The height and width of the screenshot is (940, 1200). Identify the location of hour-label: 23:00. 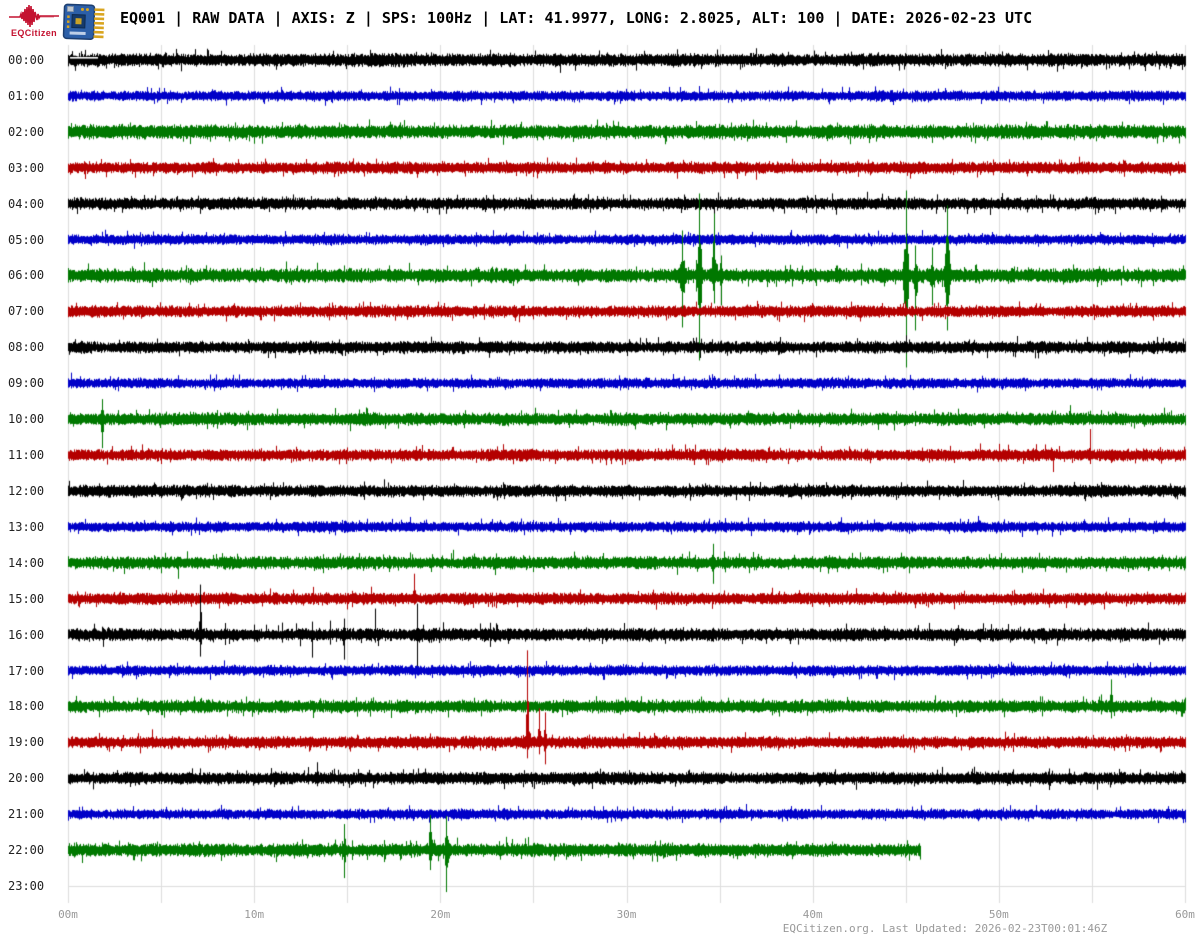
(26, 885).